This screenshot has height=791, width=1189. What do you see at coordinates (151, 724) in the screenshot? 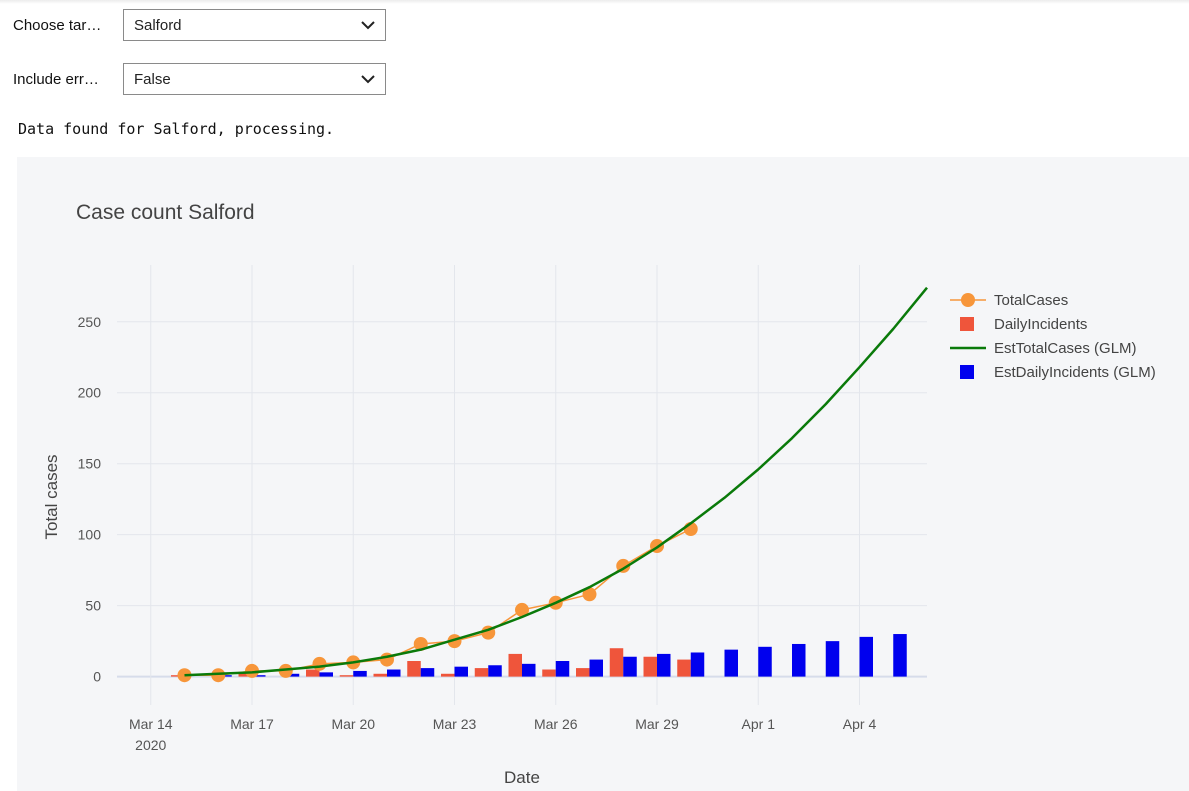
I see `x-tick-label: Mar 14` at bounding box center [151, 724].